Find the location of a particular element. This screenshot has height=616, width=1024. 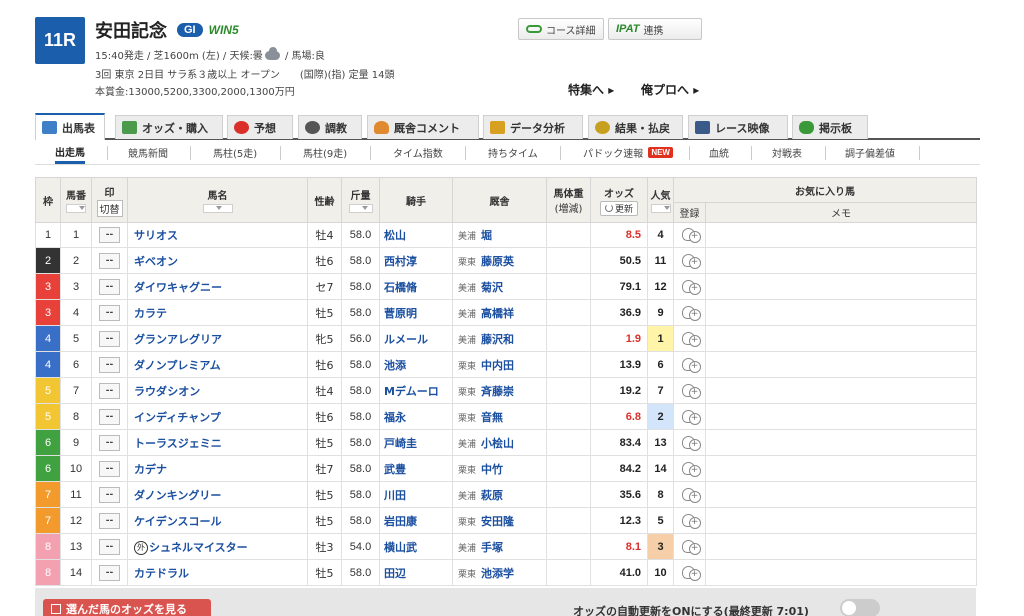

horse-name-link: グランアレグリア is located at coordinates (217, 338).